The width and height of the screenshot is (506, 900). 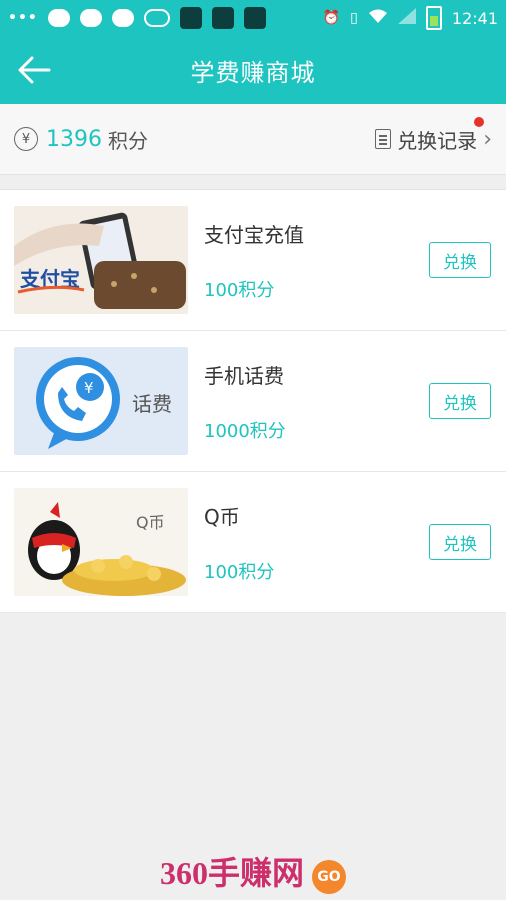 What do you see at coordinates (406, 18) in the screenshot?
I see `signal-icon` at bounding box center [406, 18].